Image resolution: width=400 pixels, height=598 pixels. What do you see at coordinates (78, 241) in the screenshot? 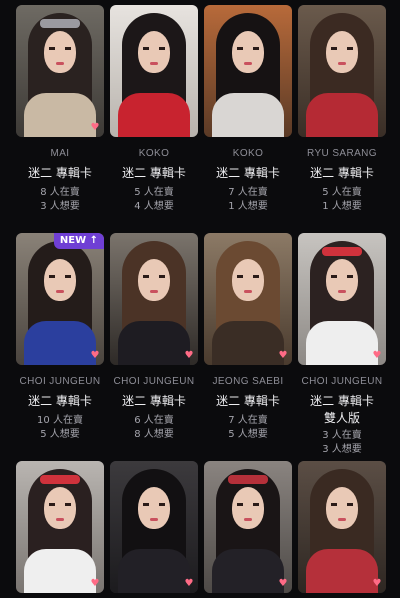
I see `new-badge: NEW ↑` at bounding box center [78, 241].